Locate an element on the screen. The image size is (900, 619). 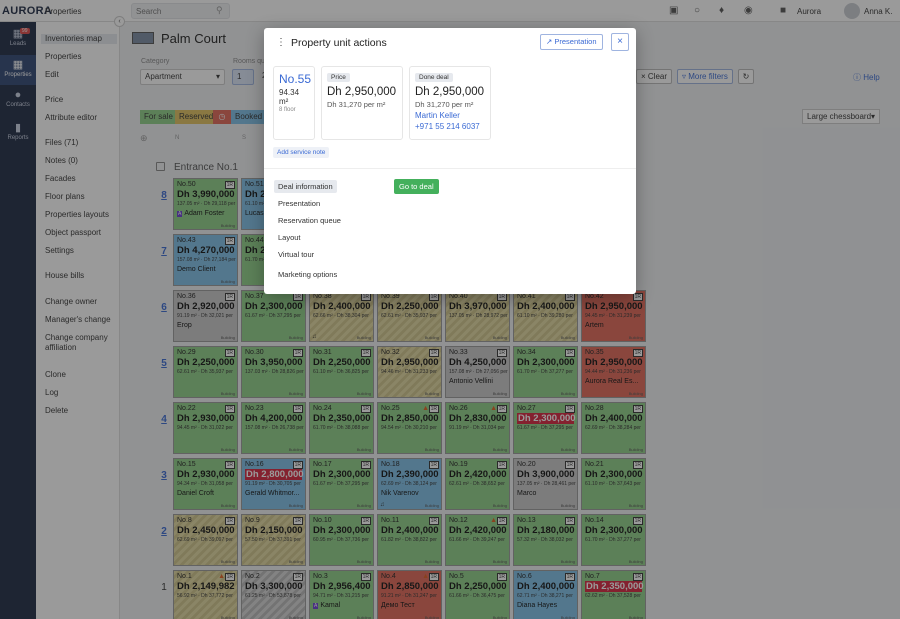
presentation-label: Presentation is located at coordinates (575, 41).